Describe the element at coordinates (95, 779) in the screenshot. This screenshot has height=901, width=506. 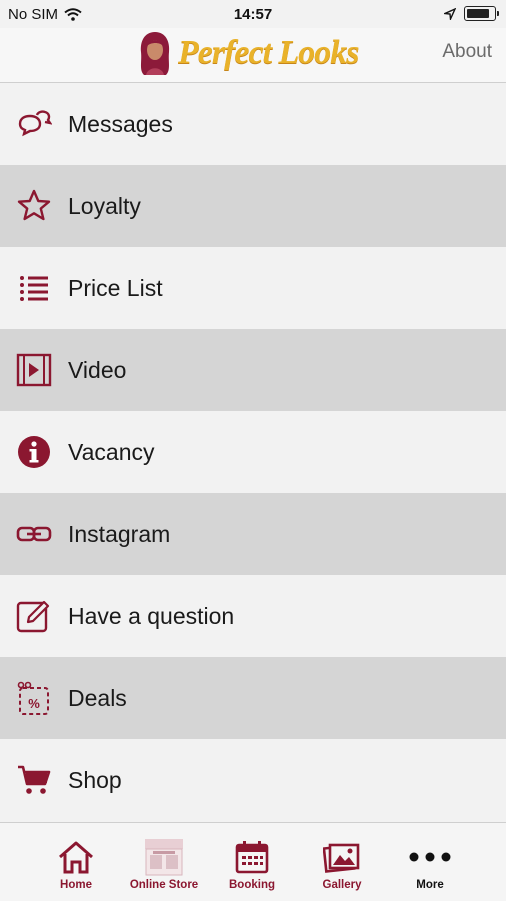
I see `menu-item-label: Shop` at that location.